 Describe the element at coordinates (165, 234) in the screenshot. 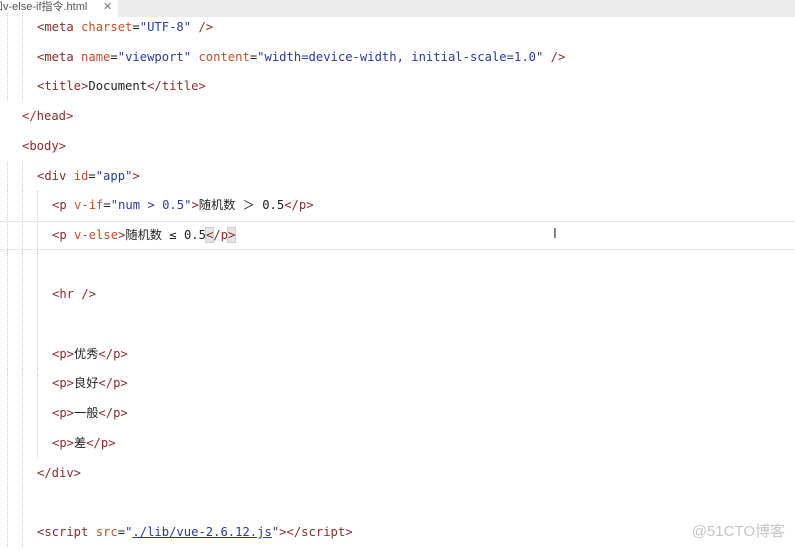

I see `token-txt: 随机数 ≤ 0.5` at that location.